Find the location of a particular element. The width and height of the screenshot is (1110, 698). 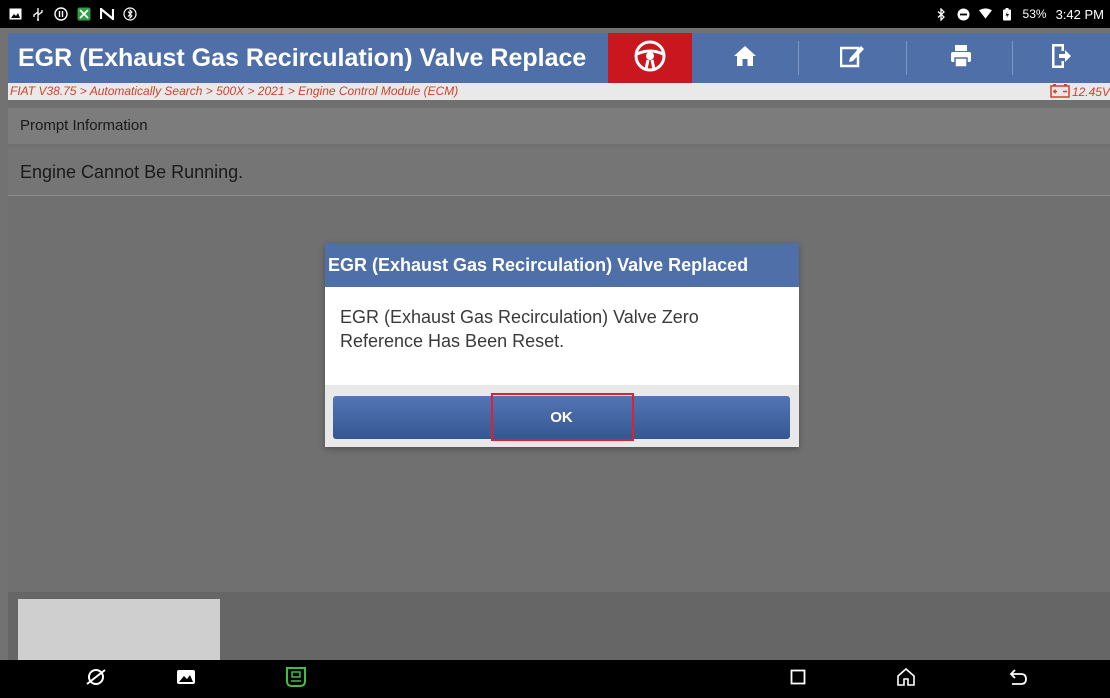

exit-button is located at coordinates (1061, 58).